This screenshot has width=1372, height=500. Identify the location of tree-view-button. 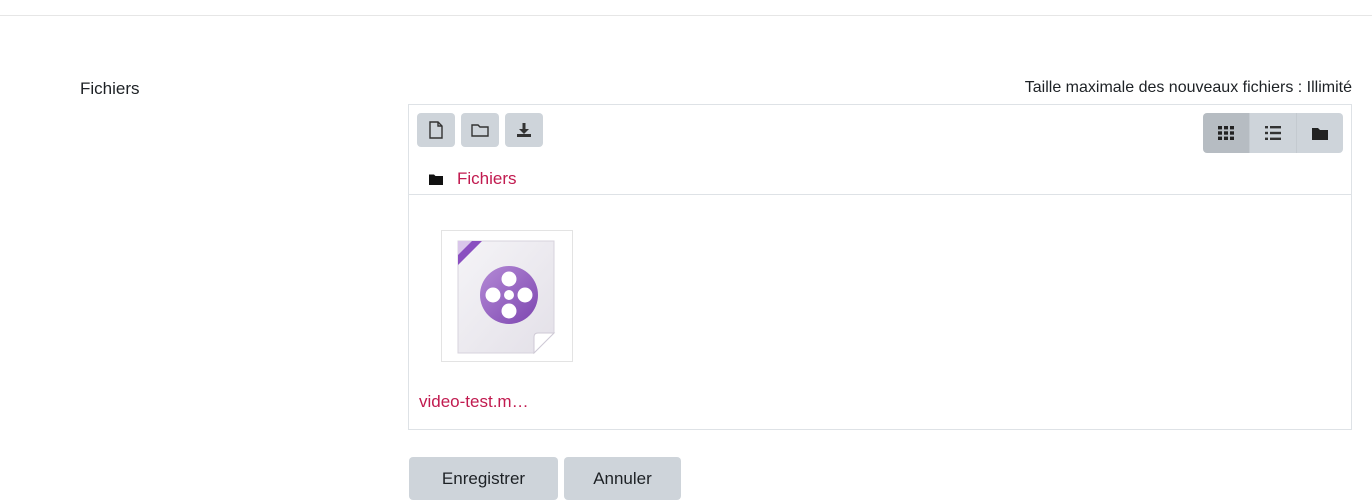
(1320, 133).